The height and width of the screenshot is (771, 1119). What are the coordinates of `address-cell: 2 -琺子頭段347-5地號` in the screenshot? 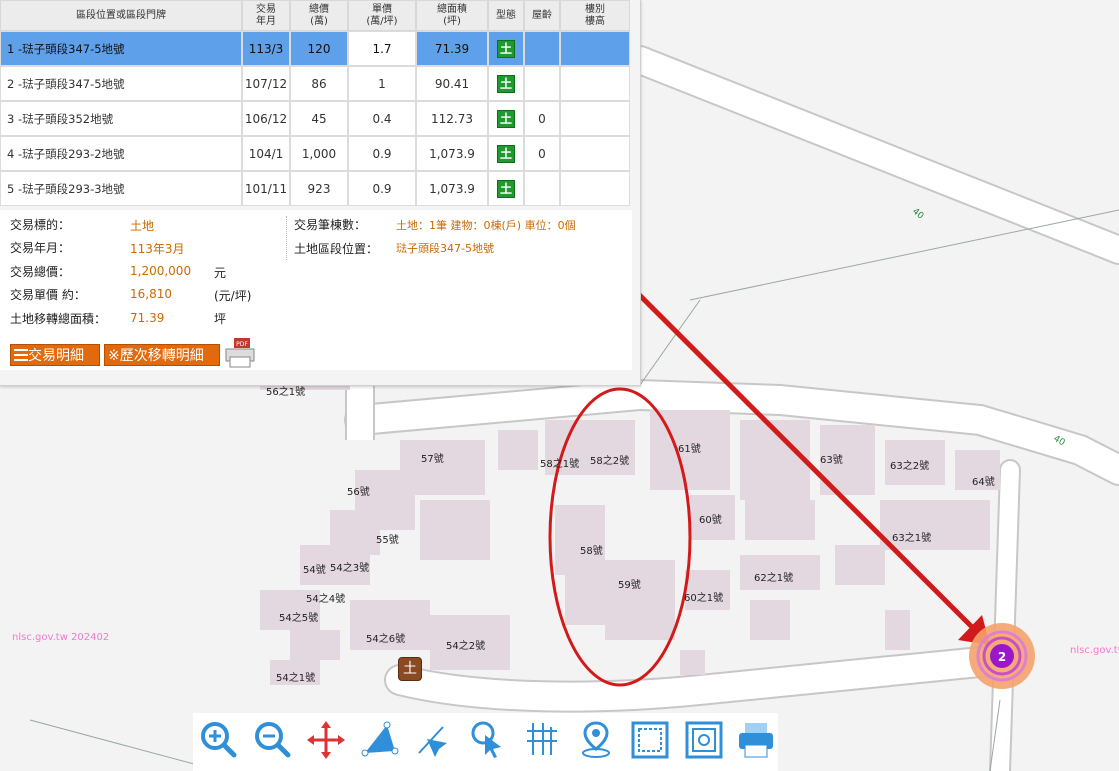 It's located at (121, 83).